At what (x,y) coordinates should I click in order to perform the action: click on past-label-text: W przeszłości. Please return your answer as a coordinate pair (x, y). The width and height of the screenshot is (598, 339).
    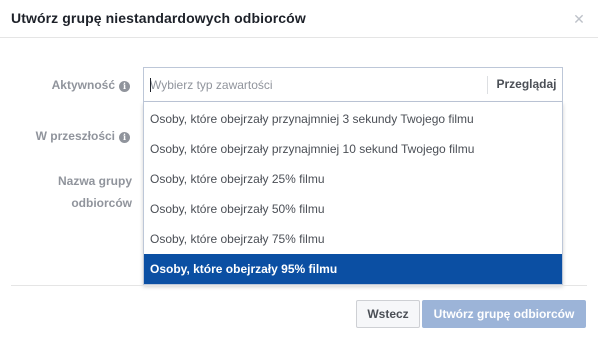
    Looking at the image, I should click on (75, 136).